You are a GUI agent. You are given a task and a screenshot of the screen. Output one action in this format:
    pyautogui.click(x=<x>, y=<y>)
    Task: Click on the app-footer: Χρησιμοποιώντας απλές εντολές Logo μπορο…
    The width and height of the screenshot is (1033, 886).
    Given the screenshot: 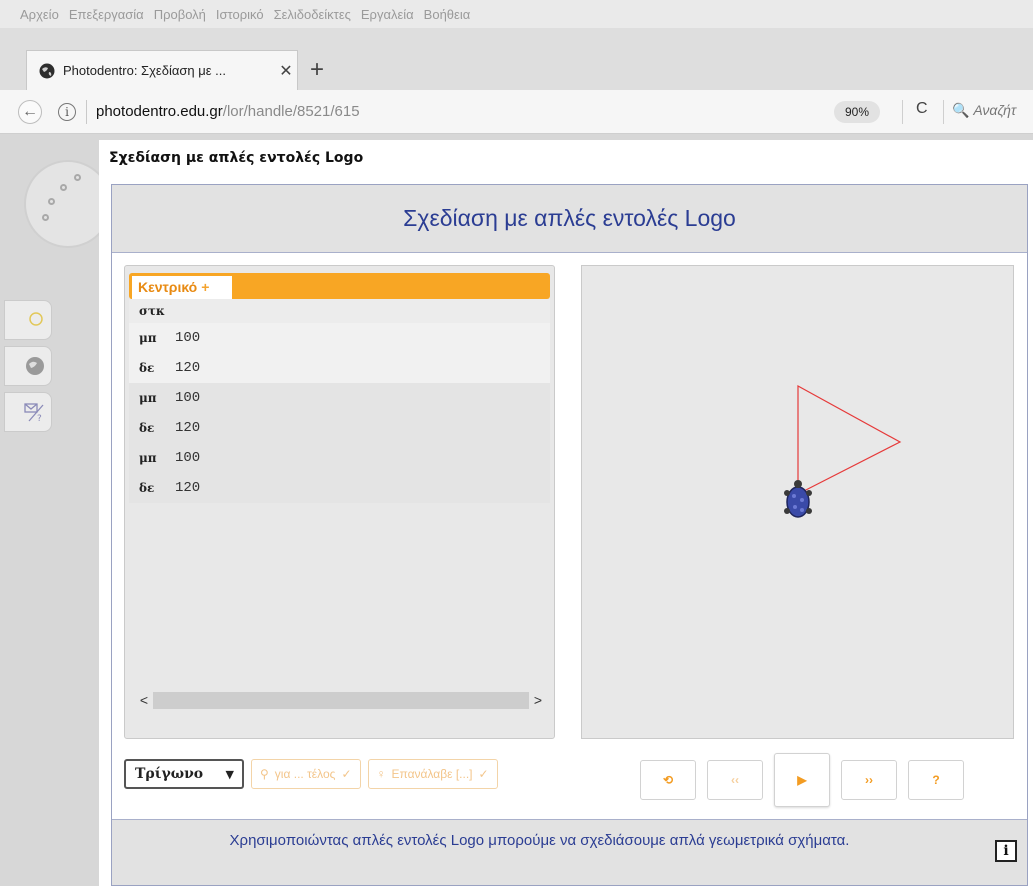 What is the action you would take?
    pyautogui.click(x=569, y=852)
    